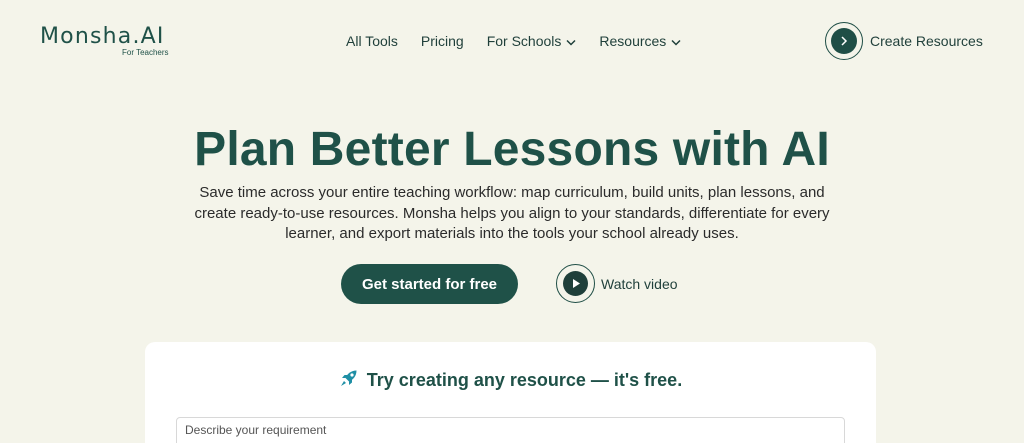 The image size is (1024, 443). I want to click on logo-text: Monsha.AI, so click(102, 36).